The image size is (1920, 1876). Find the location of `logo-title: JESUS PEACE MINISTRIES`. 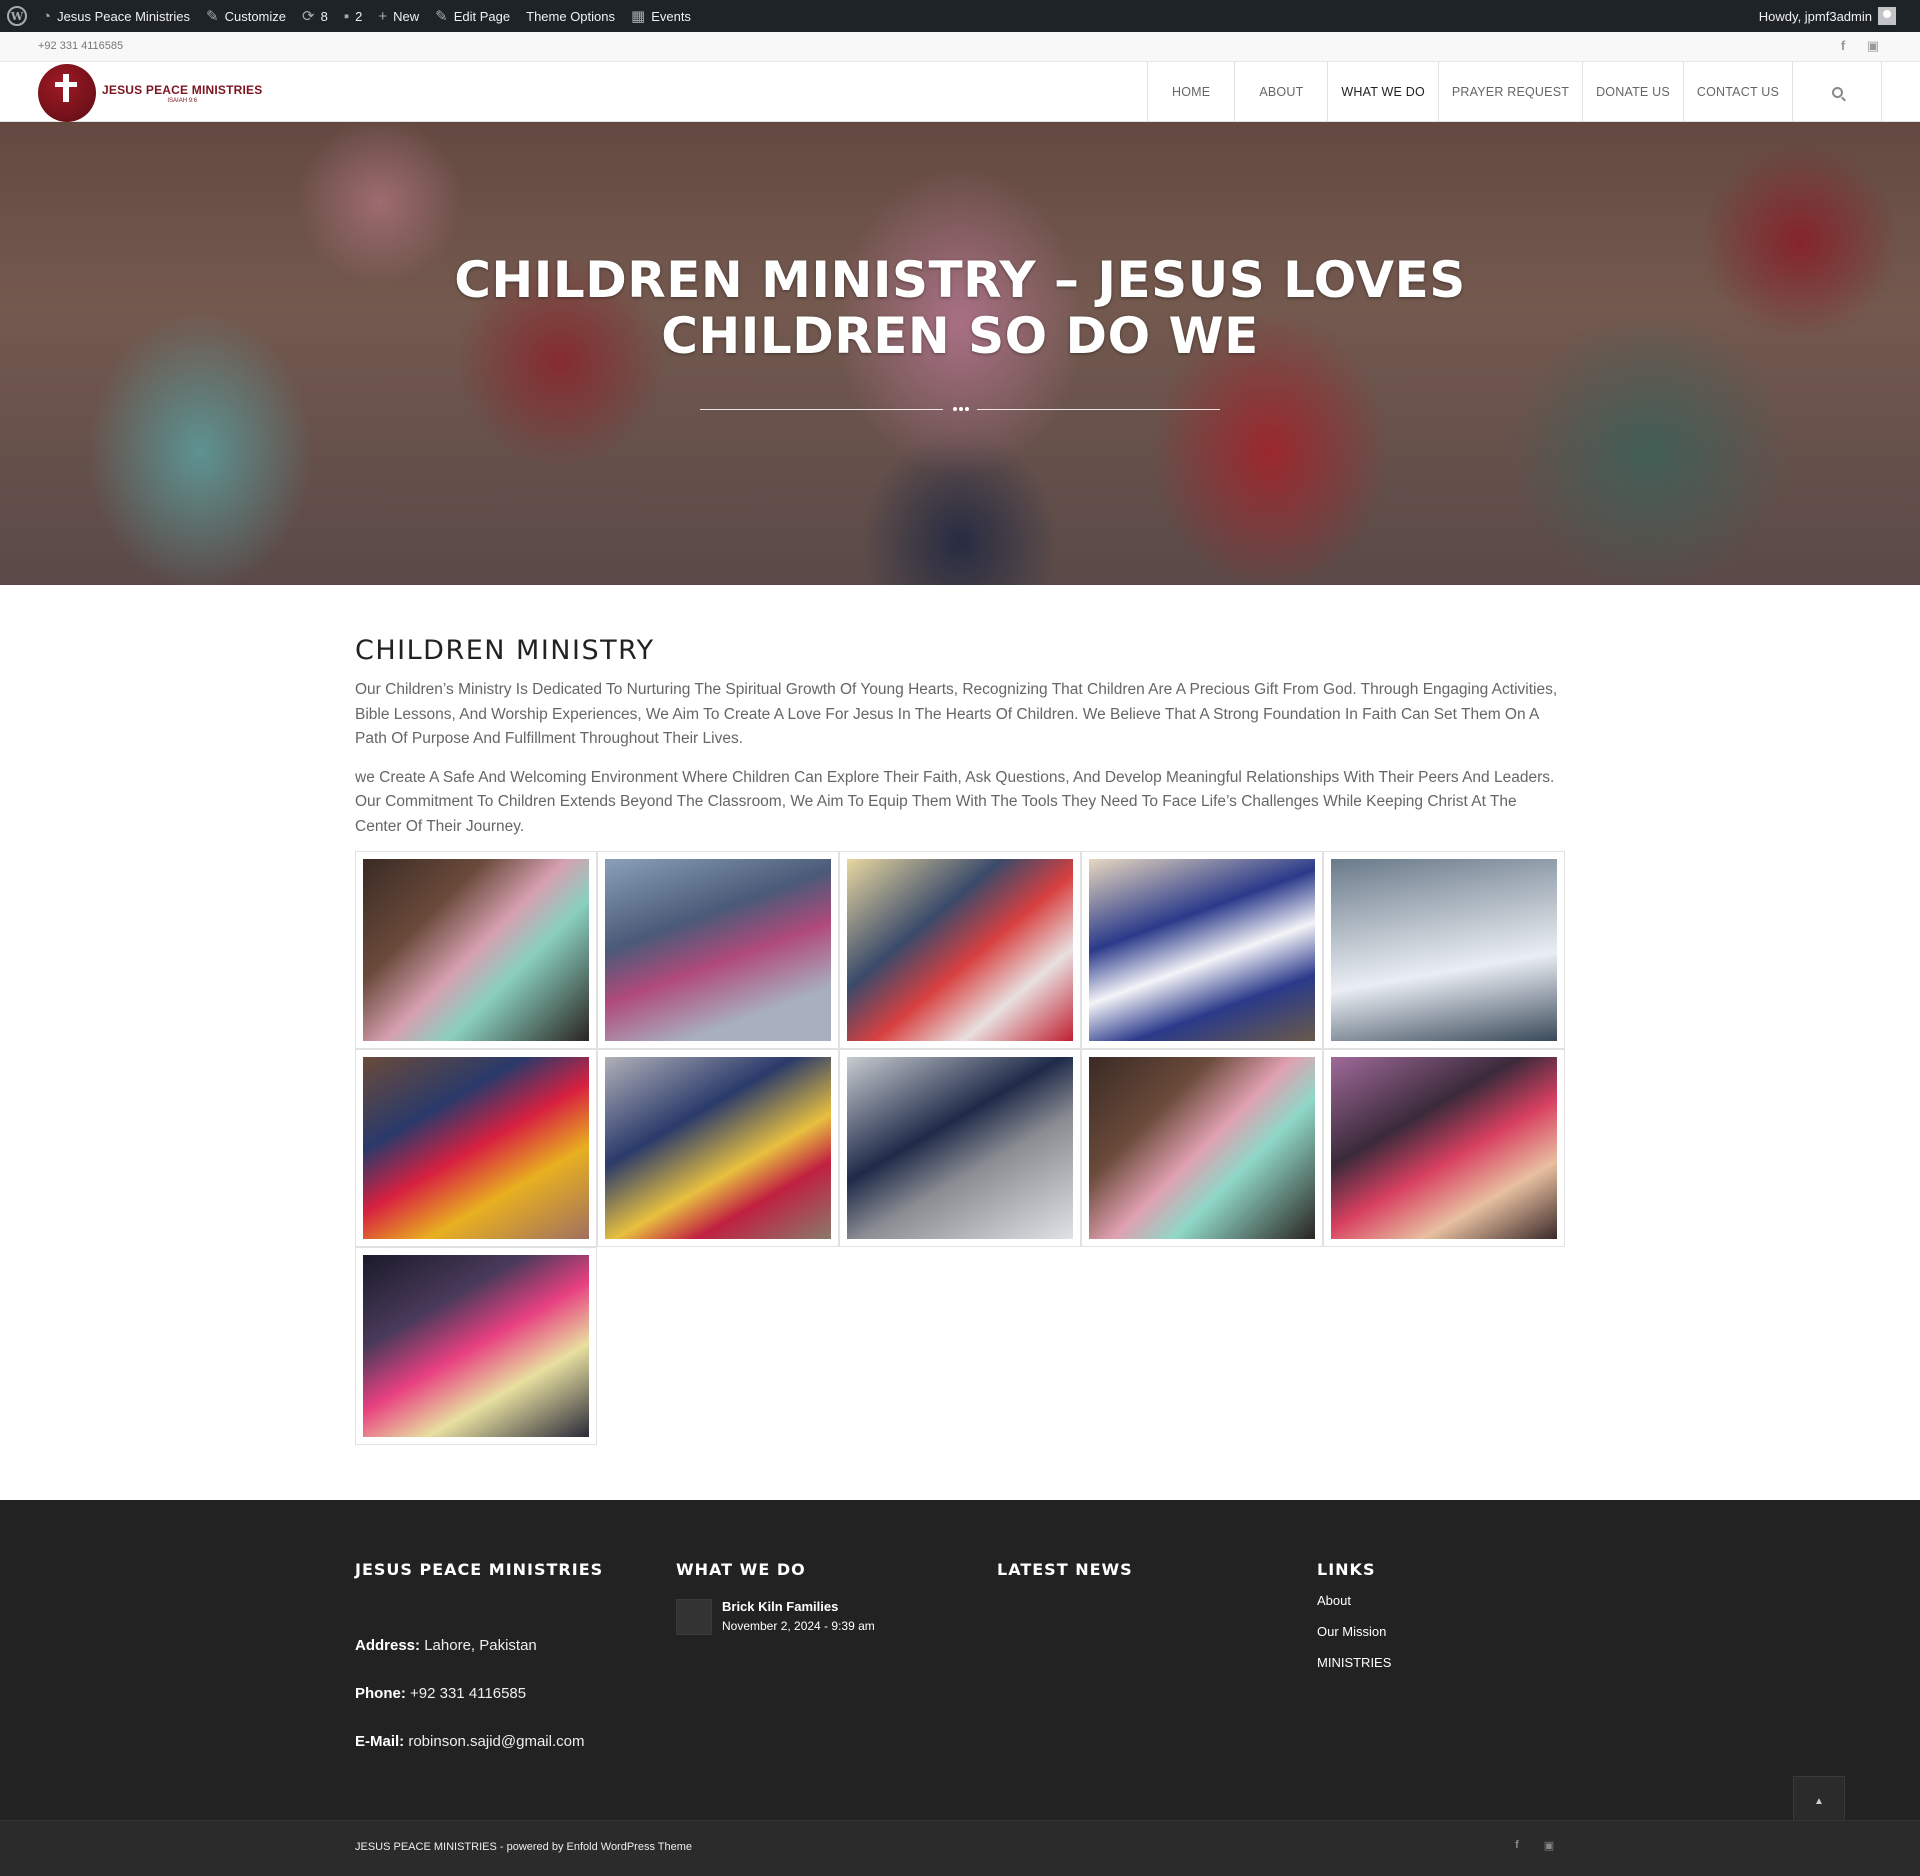

logo-title: JESUS PEACE MINISTRIES is located at coordinates (182, 89).